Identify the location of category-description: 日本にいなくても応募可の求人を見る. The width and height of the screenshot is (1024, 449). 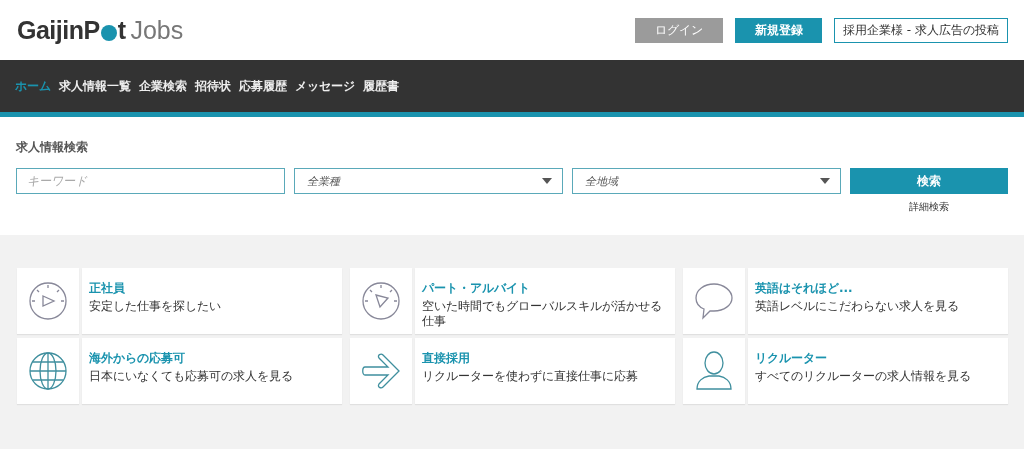
(191, 376).